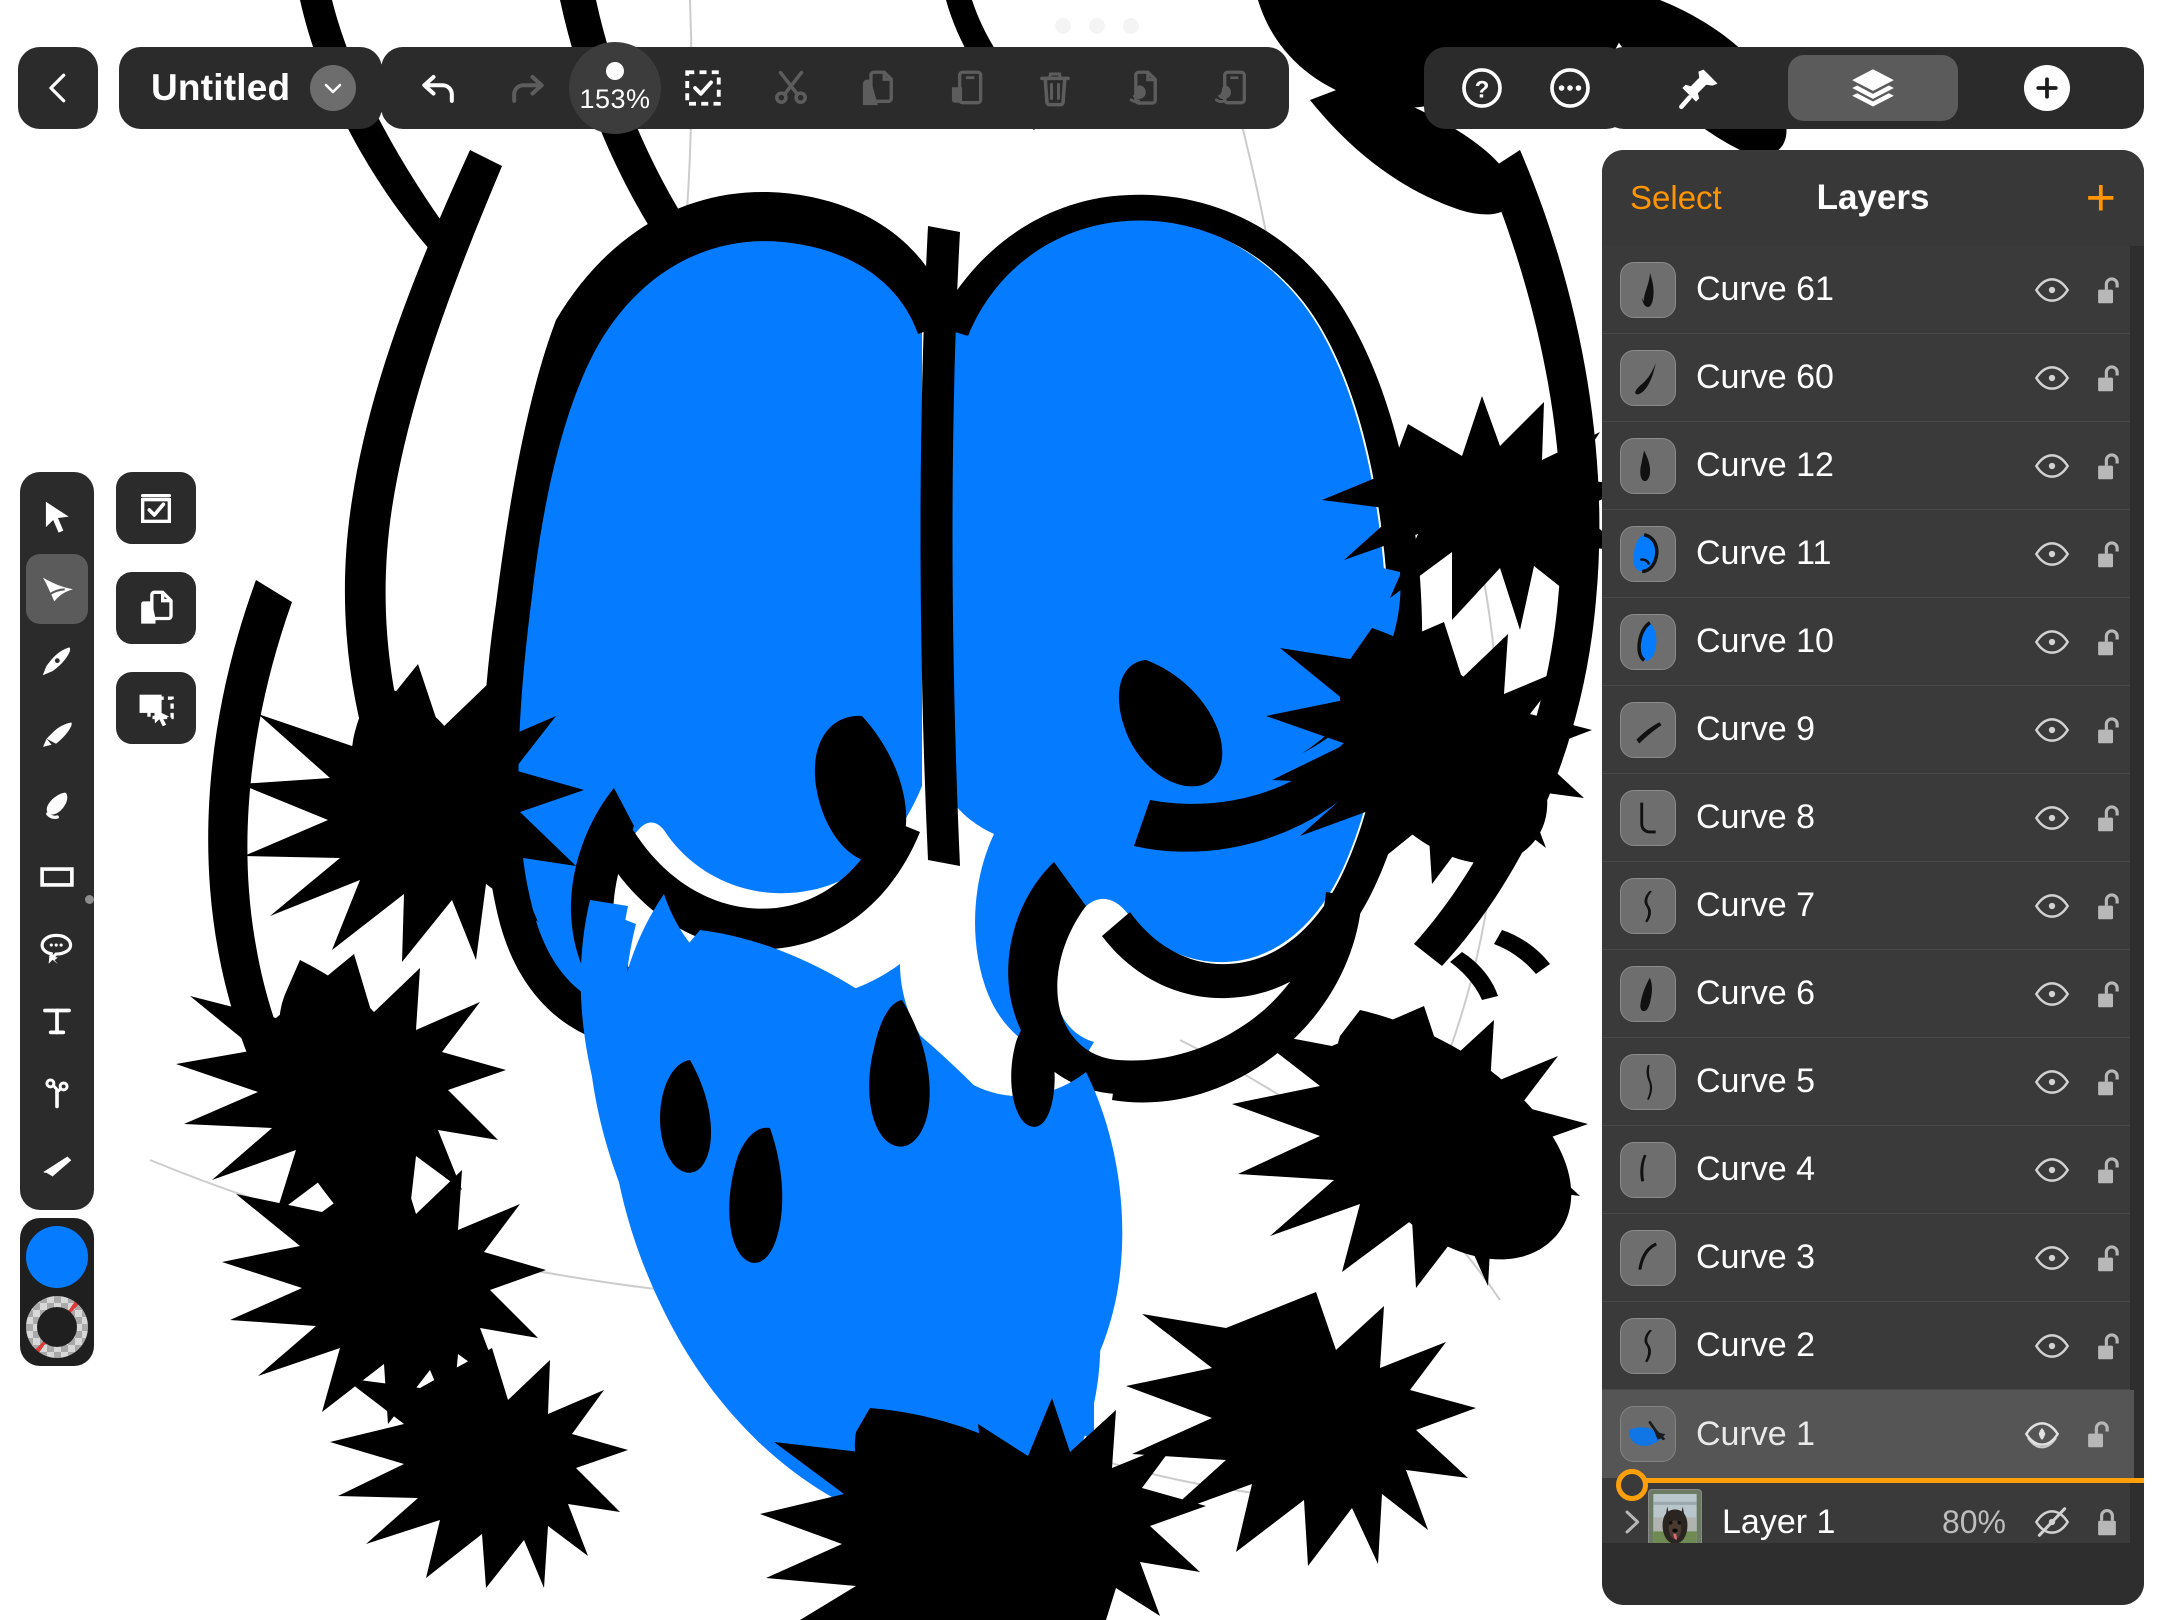 This screenshot has height=1620, width=2160. I want to click on layer-row: Curve 8, so click(1873, 818).